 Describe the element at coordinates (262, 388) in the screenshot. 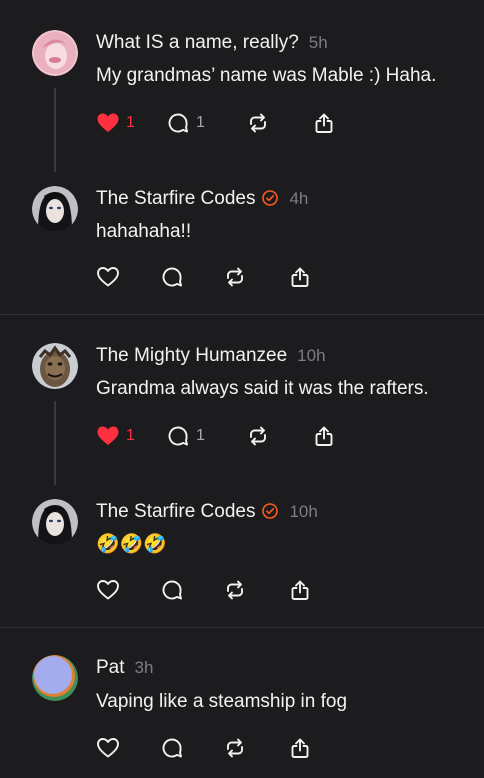

I see `post-text: Grandma always said it was the rafters.` at that location.